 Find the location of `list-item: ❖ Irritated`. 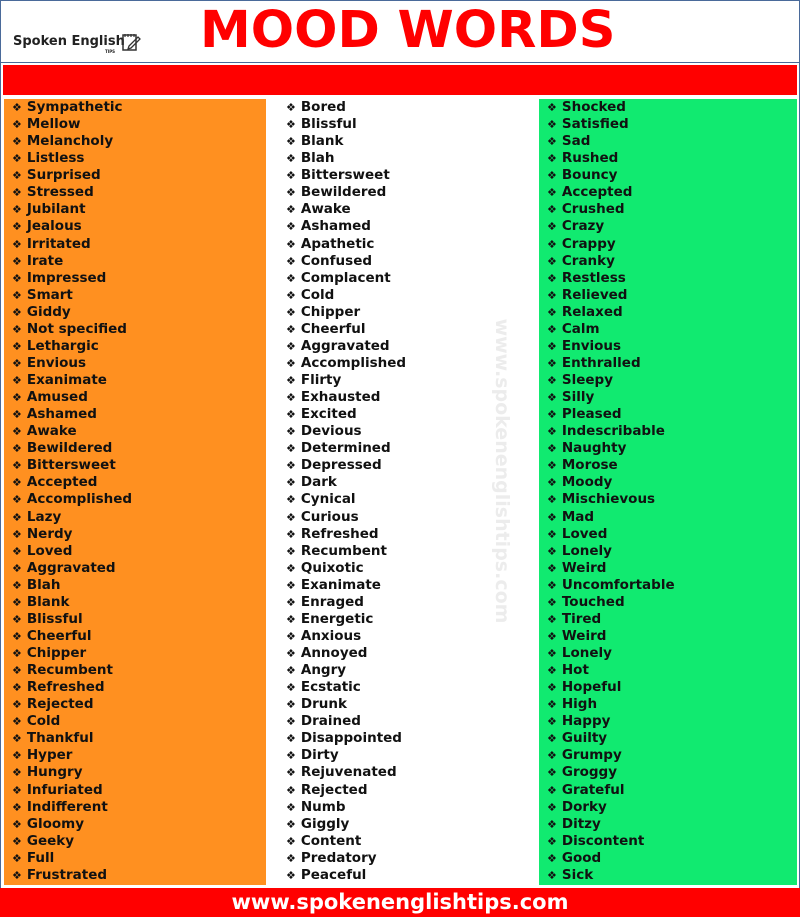

list-item: ❖ Irritated is located at coordinates (72, 244).